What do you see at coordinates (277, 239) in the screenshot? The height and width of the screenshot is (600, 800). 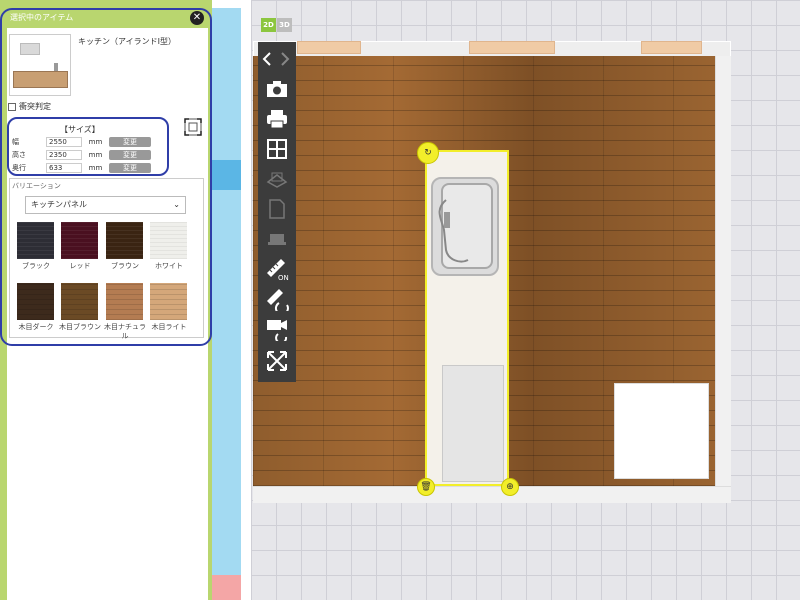 I see `furniture-icon` at bounding box center [277, 239].